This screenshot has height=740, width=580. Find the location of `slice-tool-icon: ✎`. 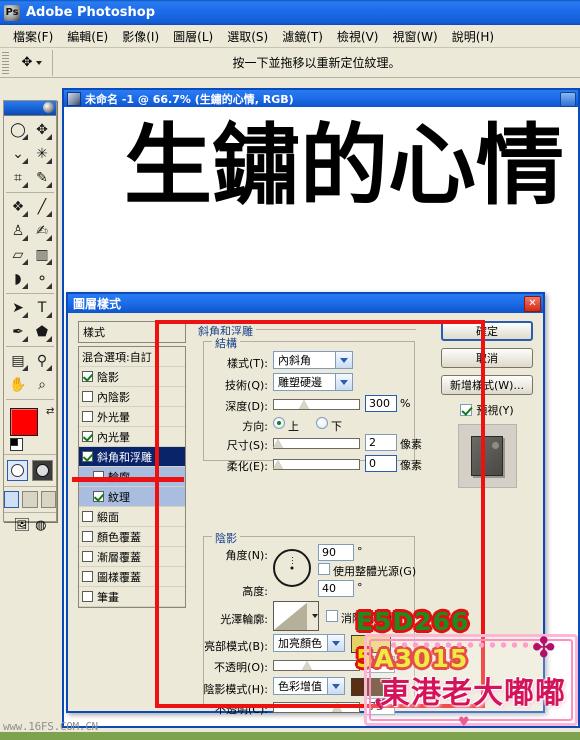

slice-tool-icon: ✎ is located at coordinates (42, 178).